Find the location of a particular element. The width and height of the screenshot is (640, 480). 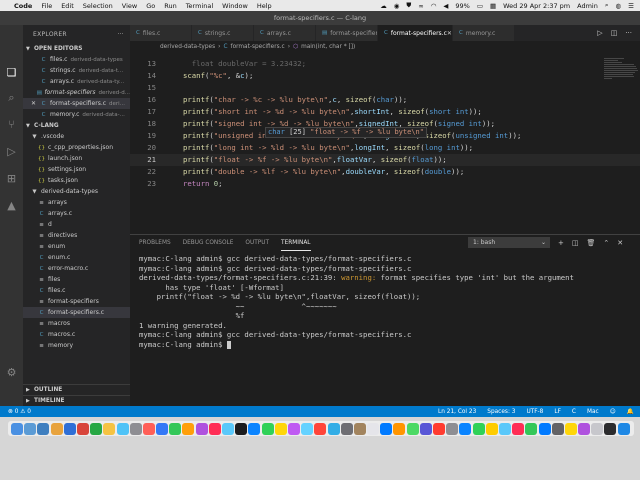

editor-tab: ▤ format-specifiers is located at coordinates (347, 33).